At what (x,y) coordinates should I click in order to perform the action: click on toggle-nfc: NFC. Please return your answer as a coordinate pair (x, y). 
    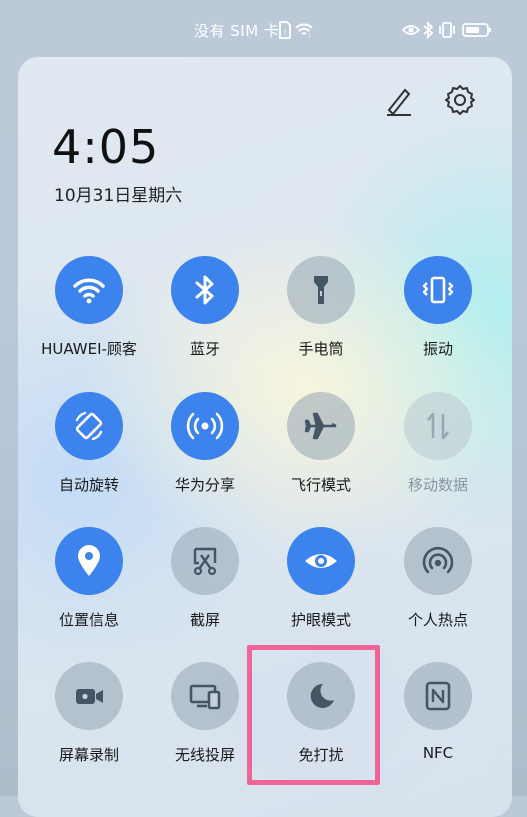
    Looking at the image, I should click on (438, 724).